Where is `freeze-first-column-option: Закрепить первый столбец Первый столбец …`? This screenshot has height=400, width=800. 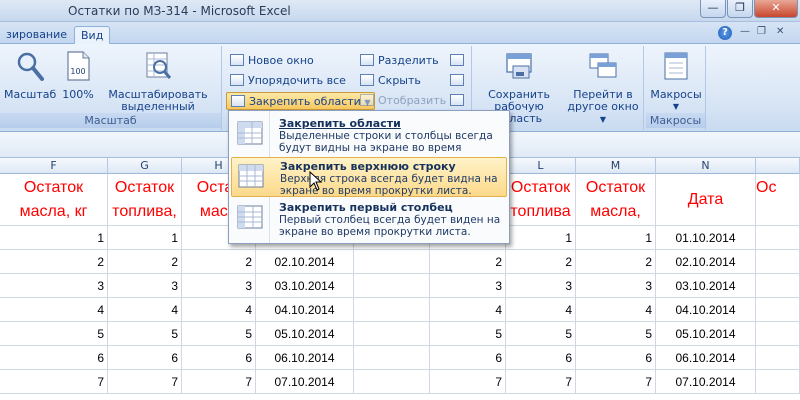
freeze-first-column-option: Закрепить первый столбец Первый столбец … is located at coordinates (369, 219).